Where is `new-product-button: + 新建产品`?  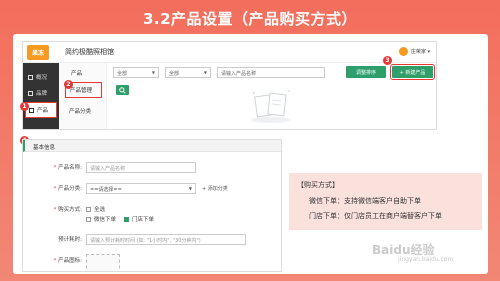 new-product-button: + 新建产品 is located at coordinates (412, 72).